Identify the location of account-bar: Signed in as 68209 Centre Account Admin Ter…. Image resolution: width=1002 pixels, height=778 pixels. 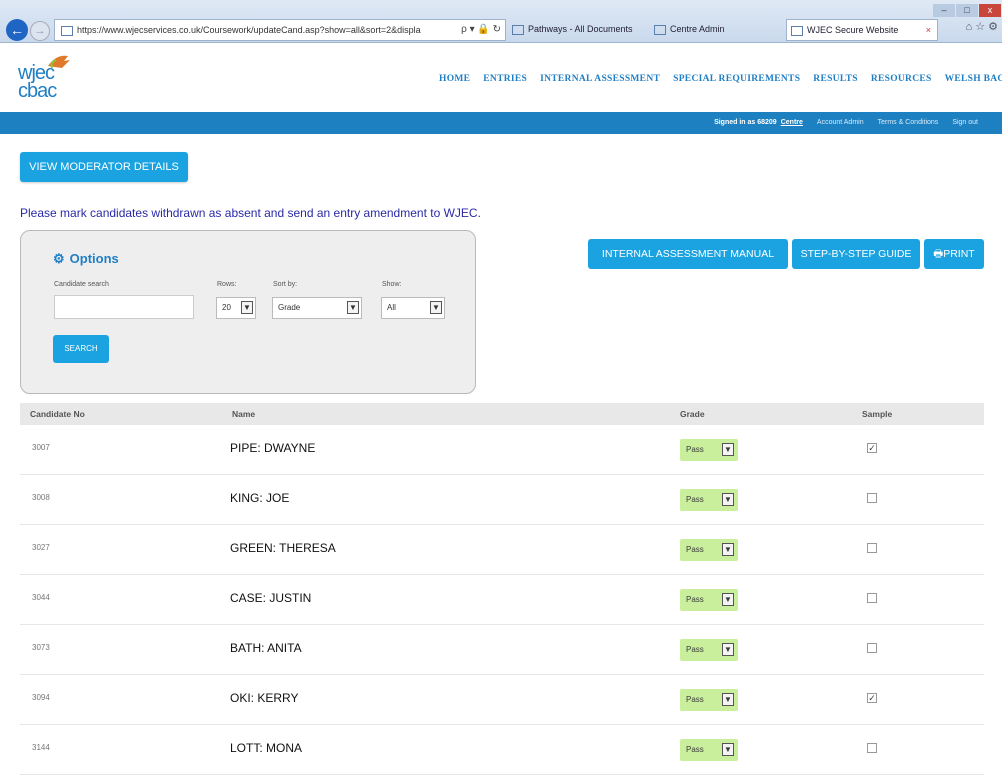
(501, 123).